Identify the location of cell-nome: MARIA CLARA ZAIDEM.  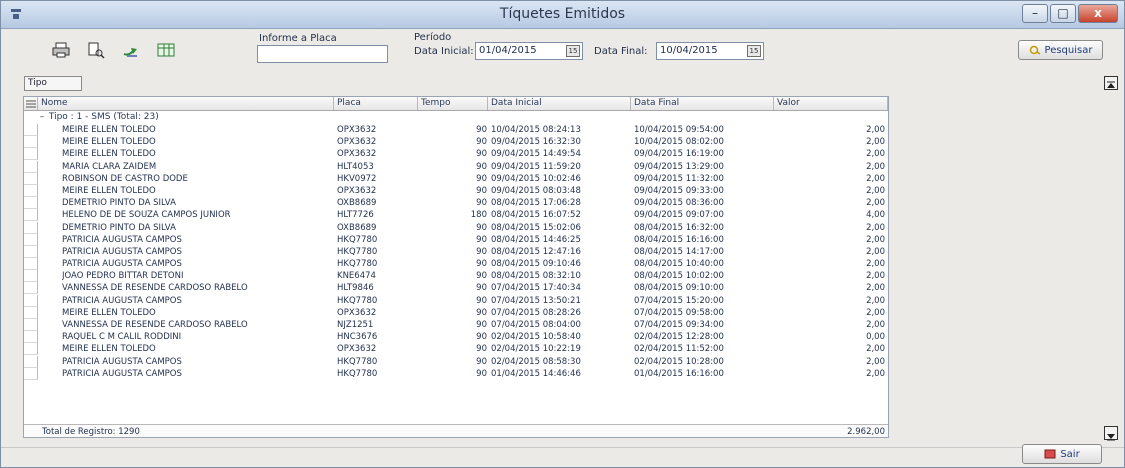
(109, 166).